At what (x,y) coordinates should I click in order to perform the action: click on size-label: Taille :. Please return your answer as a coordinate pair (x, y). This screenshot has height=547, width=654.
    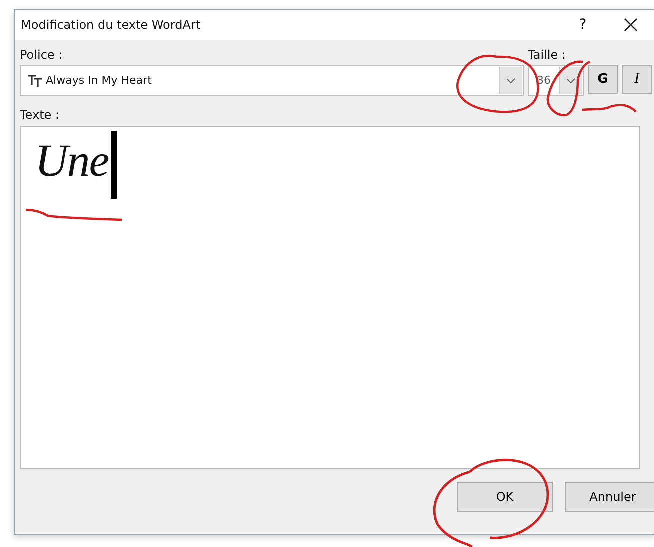
    Looking at the image, I should click on (547, 56).